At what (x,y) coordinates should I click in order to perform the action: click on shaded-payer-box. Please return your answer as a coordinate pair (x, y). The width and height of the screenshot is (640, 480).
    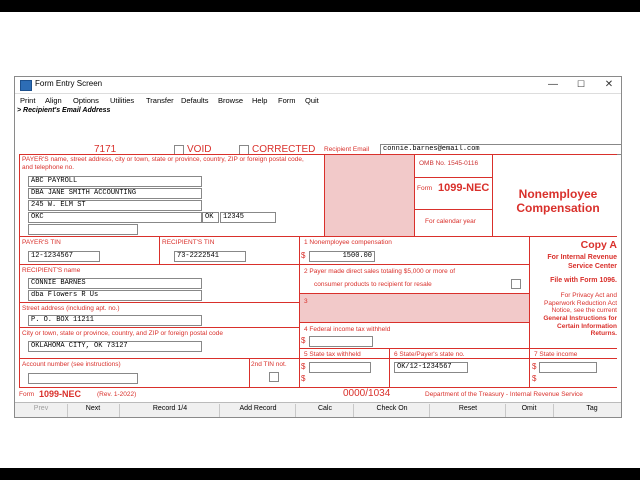
    Looking at the image, I should click on (369, 195).